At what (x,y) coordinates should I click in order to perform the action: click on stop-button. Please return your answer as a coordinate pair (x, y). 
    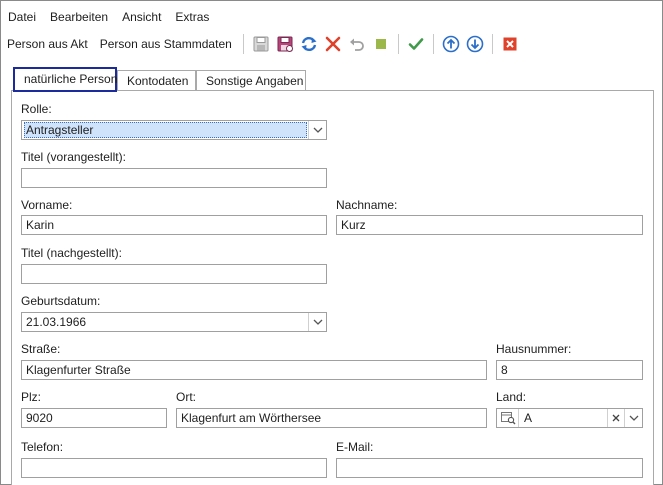
    Looking at the image, I should click on (381, 44).